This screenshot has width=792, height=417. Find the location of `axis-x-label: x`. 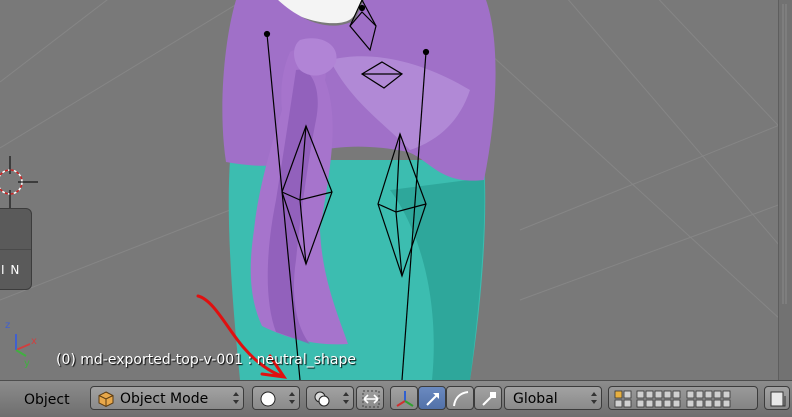

axis-x-label: x is located at coordinates (34, 341).